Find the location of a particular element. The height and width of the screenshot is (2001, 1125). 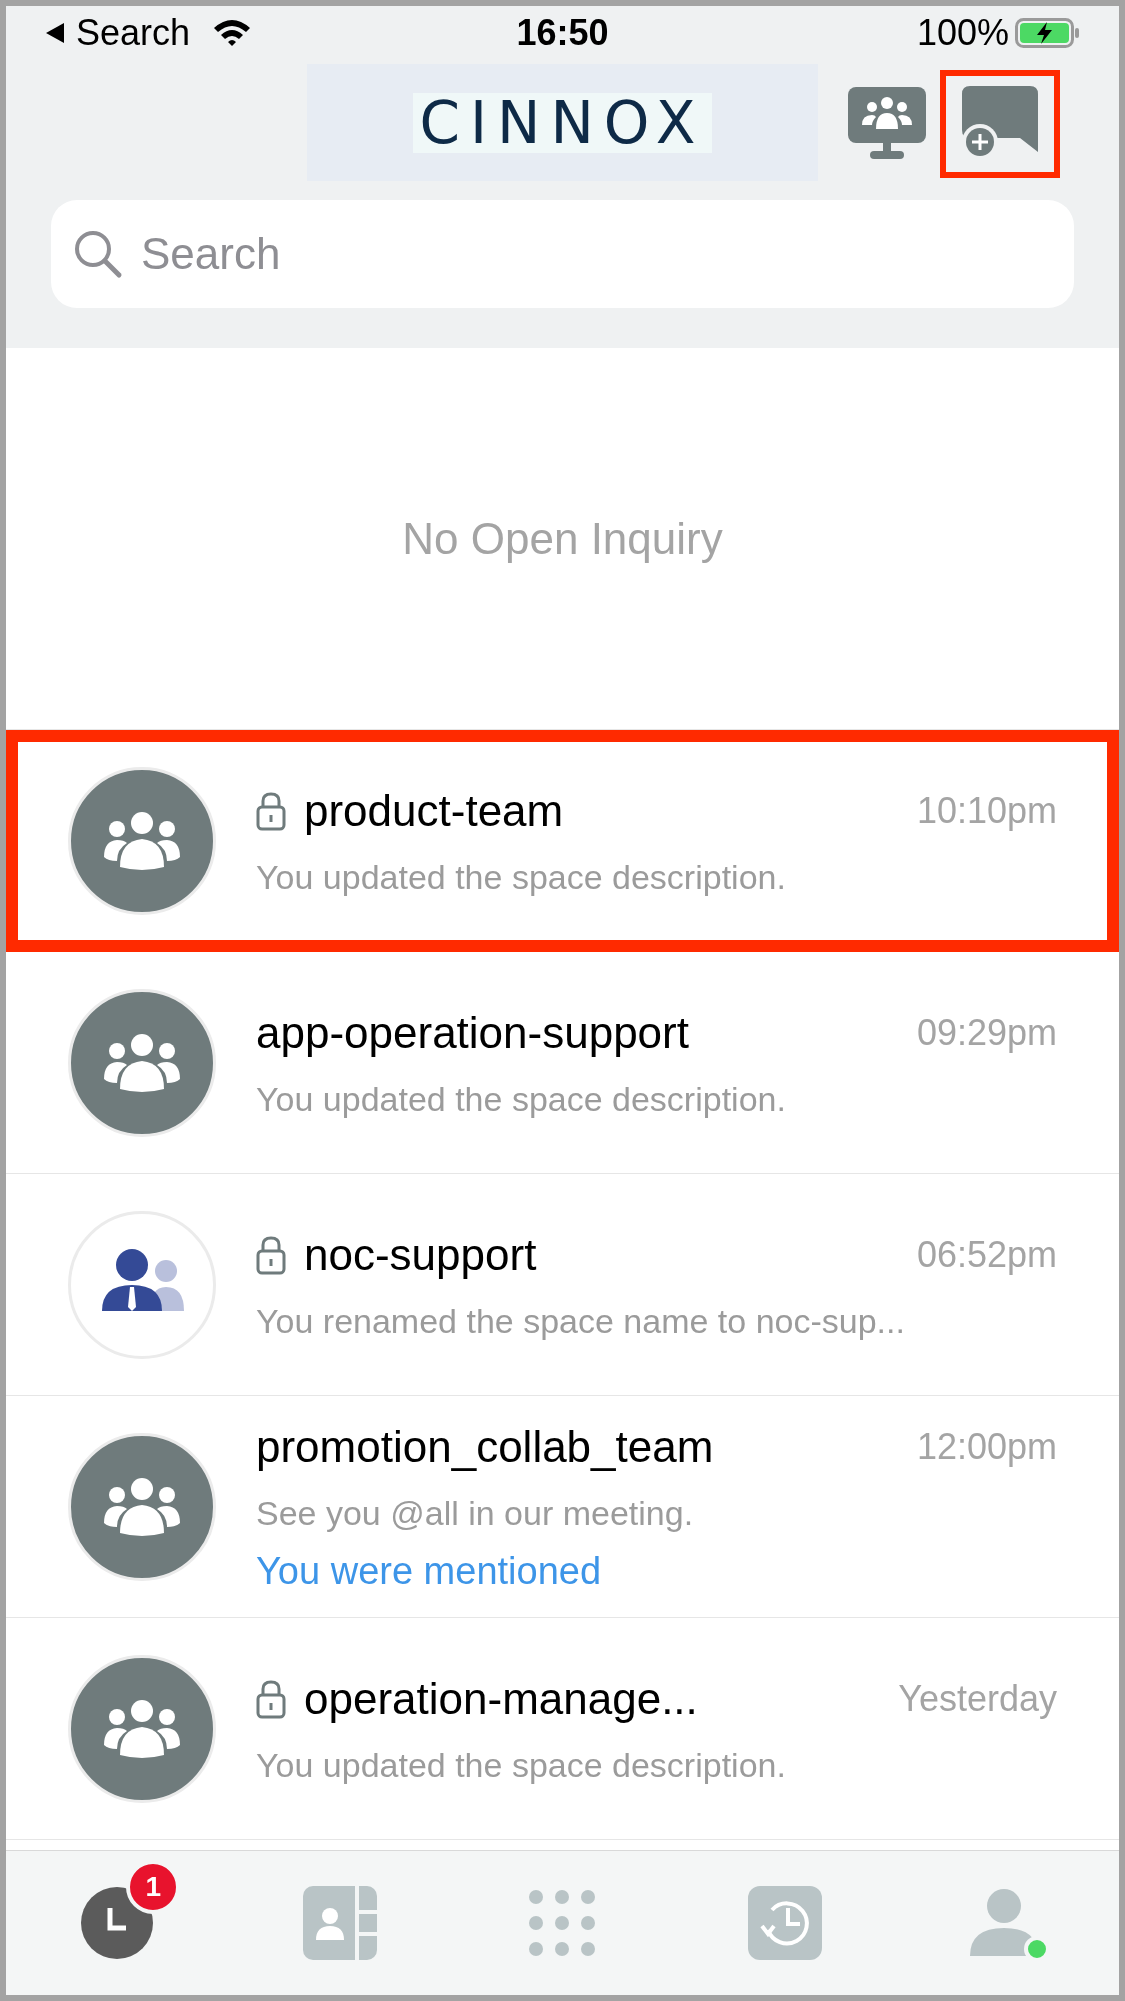

wifi-icon is located at coordinates (232, 33).